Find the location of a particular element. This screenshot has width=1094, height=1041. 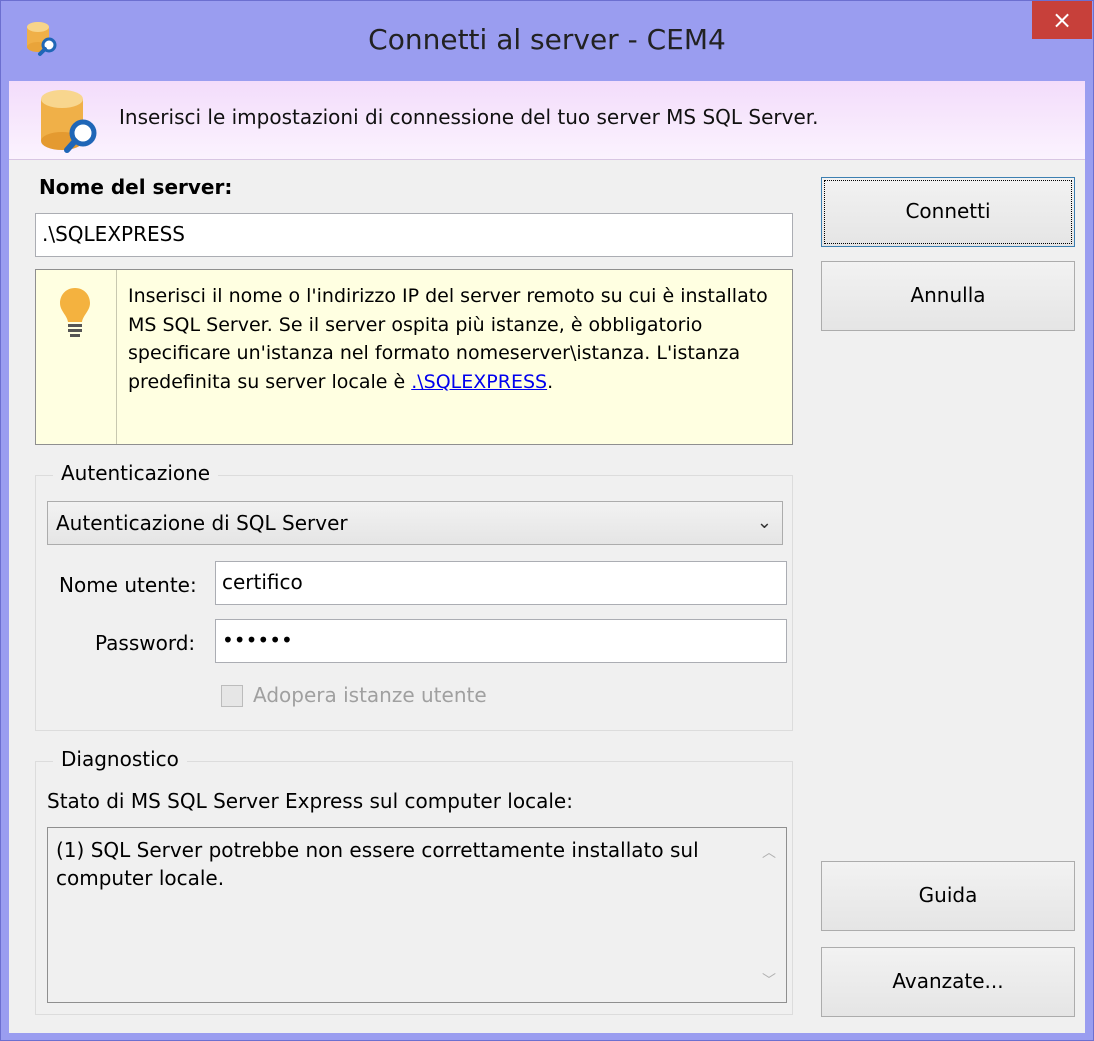

user-instances-label: Adopera istanze utente is located at coordinates (370, 695).